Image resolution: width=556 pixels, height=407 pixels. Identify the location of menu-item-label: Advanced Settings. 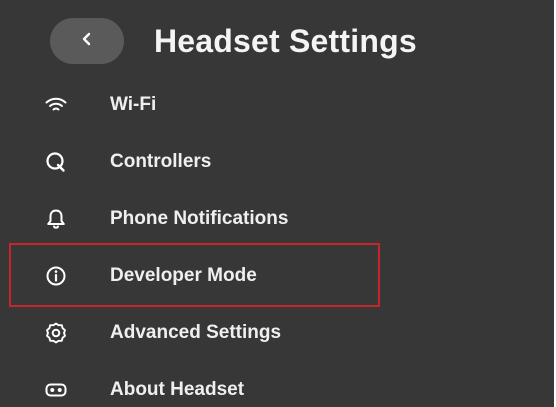
(196, 332).